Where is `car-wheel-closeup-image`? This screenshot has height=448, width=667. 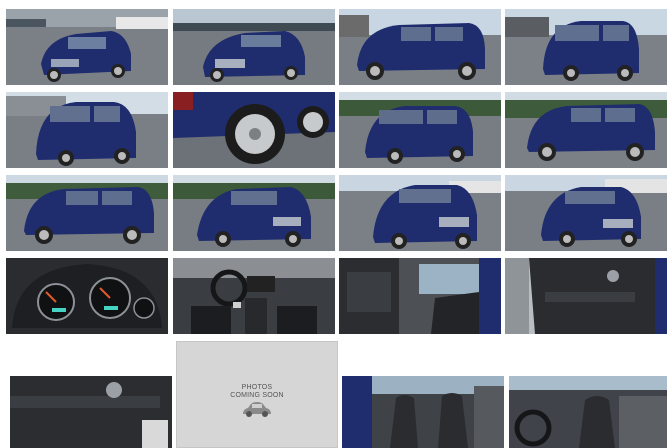
car-wheel-closeup-image is located at coordinates (254, 130).